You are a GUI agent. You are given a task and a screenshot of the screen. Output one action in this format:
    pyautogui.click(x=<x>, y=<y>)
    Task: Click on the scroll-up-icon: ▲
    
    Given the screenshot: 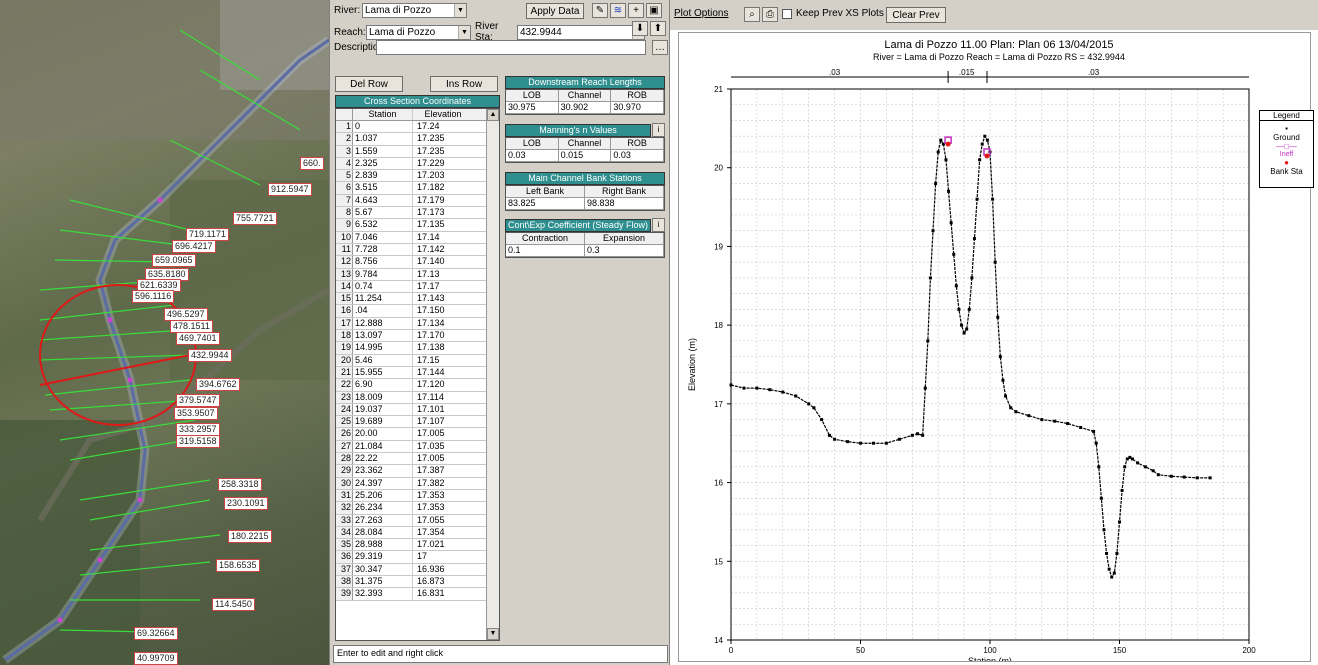 What is the action you would take?
    pyautogui.click(x=493, y=115)
    